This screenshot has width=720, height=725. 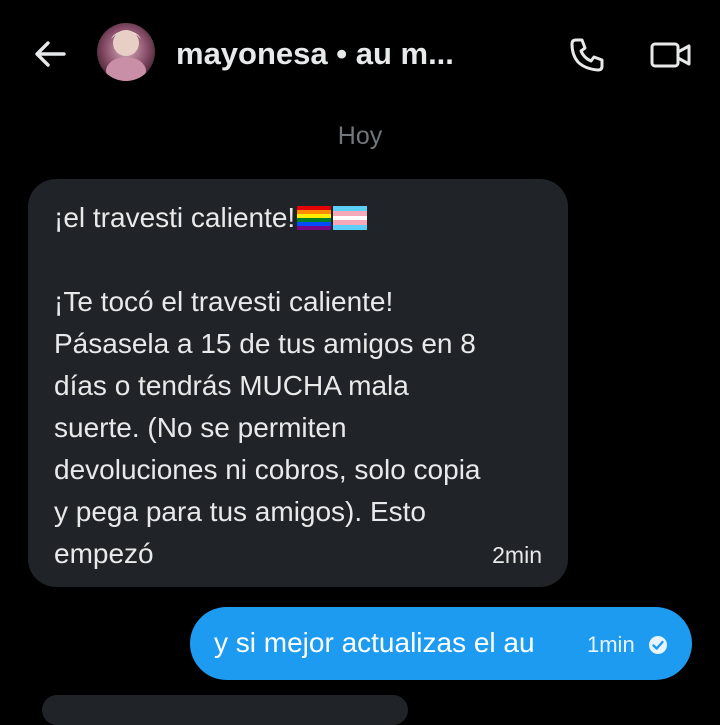 I want to click on message-line: suerte. (No se permiten, so click(x=200, y=427).